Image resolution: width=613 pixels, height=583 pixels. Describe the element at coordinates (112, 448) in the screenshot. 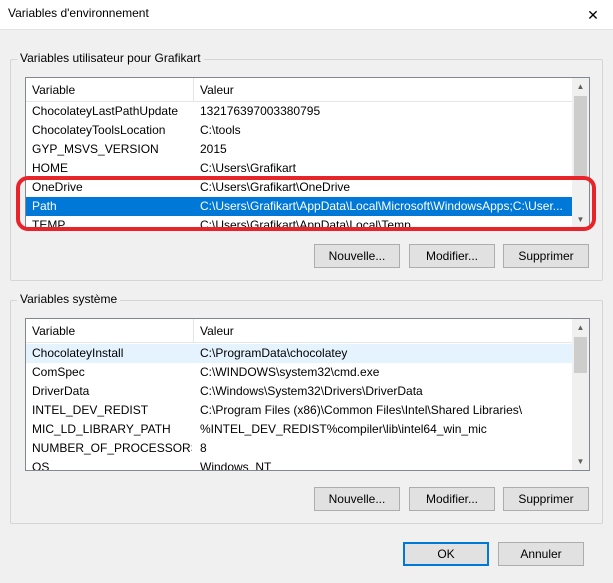

I see `variable-name: NUMBER_OF_PROCESSORS` at that location.